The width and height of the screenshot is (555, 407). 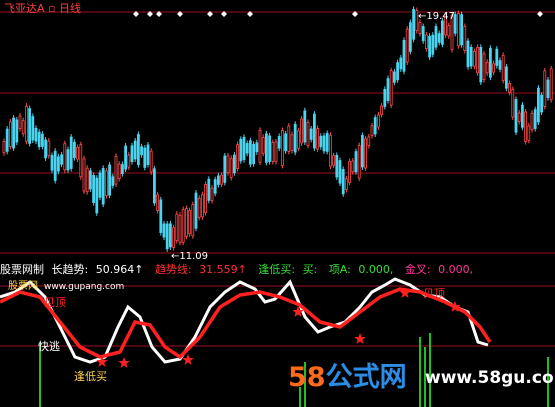 What do you see at coordinates (90, 376) in the screenshot?
I see `signal-buy-low: 逢低买` at bounding box center [90, 376].